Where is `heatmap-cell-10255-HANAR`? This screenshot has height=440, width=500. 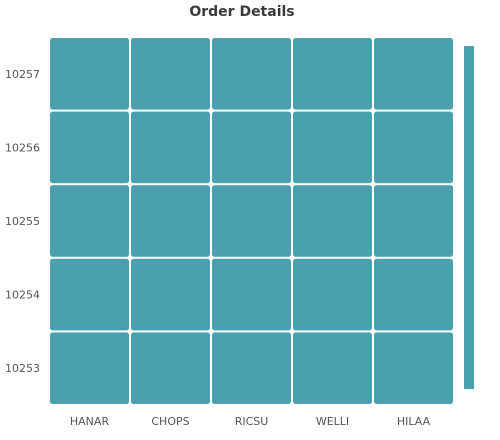
heatmap-cell-10255-HANAR is located at coordinates (89, 221).